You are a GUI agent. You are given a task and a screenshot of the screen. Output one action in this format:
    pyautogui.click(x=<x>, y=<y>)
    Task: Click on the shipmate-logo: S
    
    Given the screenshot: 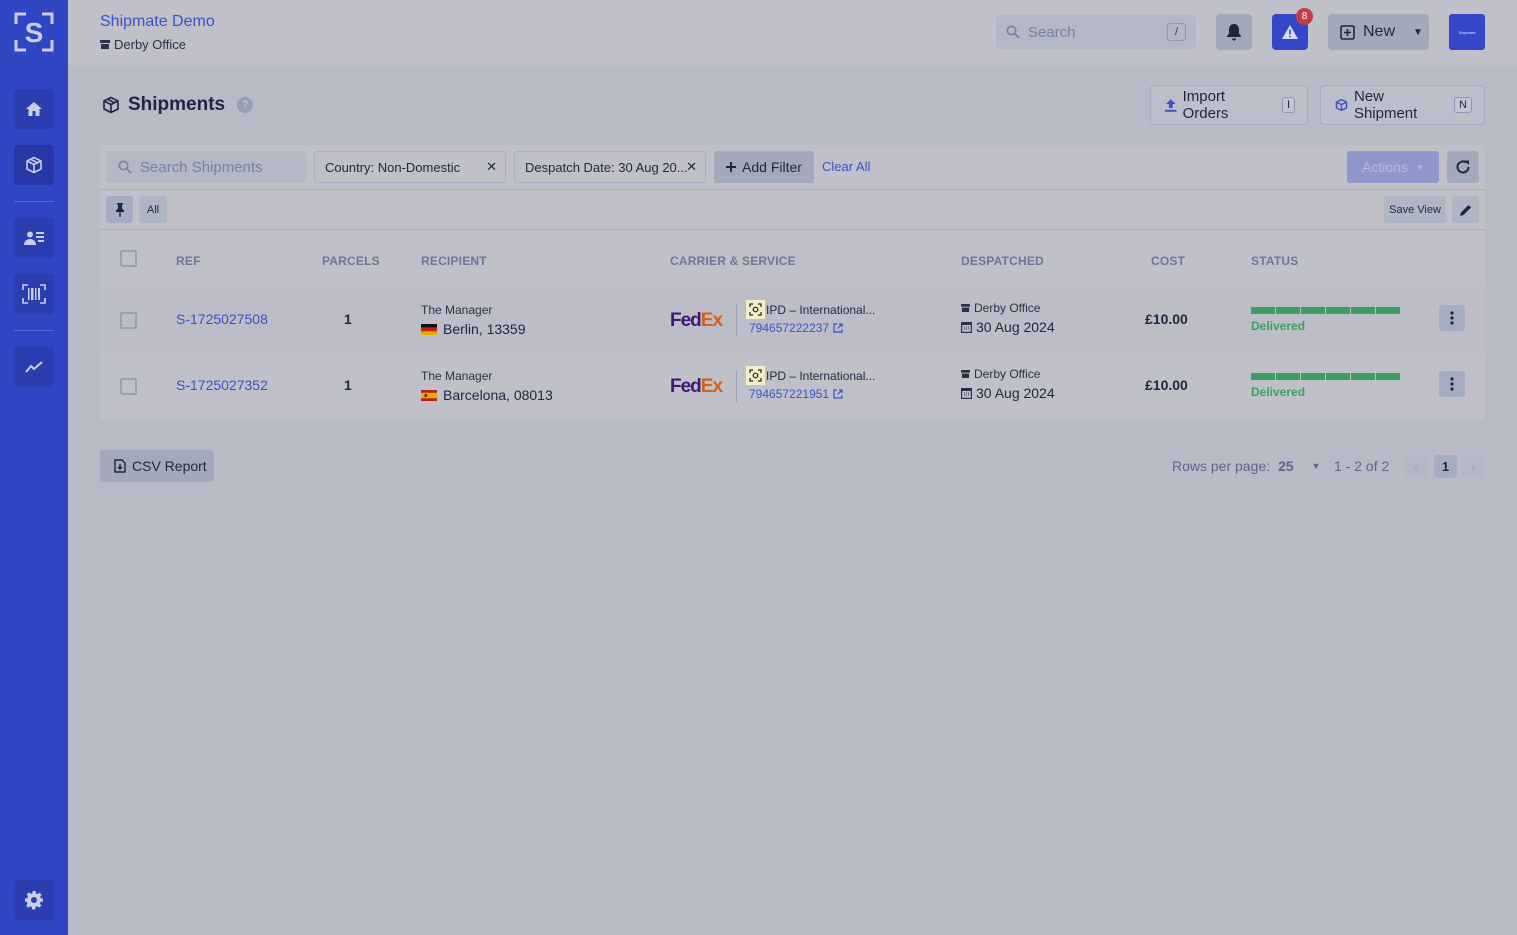 What is the action you would take?
    pyautogui.click(x=34, y=32)
    